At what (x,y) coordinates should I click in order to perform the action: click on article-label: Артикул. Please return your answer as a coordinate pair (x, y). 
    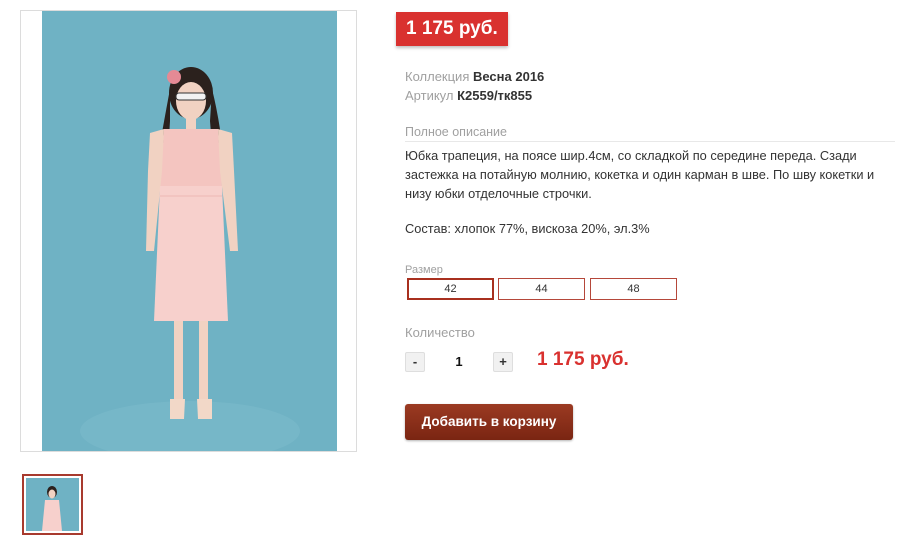
    Looking at the image, I should click on (429, 95).